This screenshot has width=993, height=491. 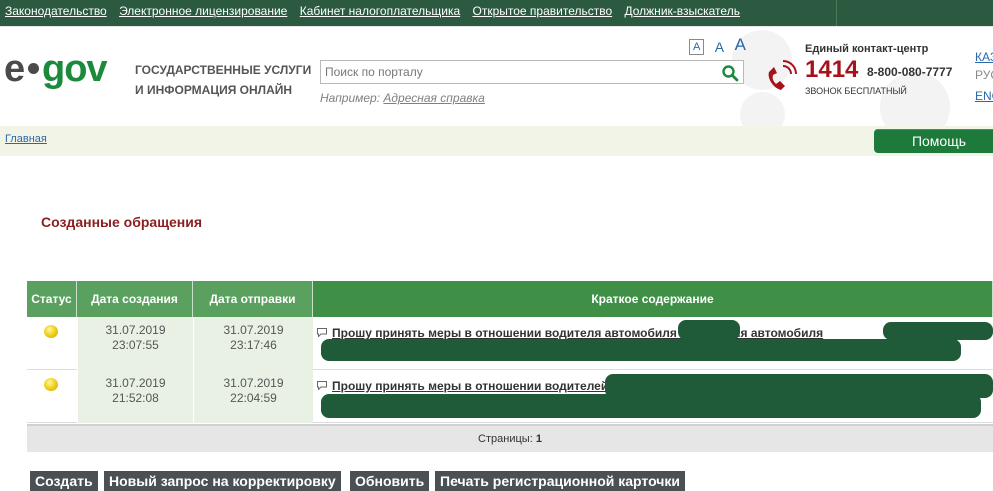 What do you see at coordinates (33, 68) in the screenshot?
I see `logo-dot-icon` at bounding box center [33, 68].